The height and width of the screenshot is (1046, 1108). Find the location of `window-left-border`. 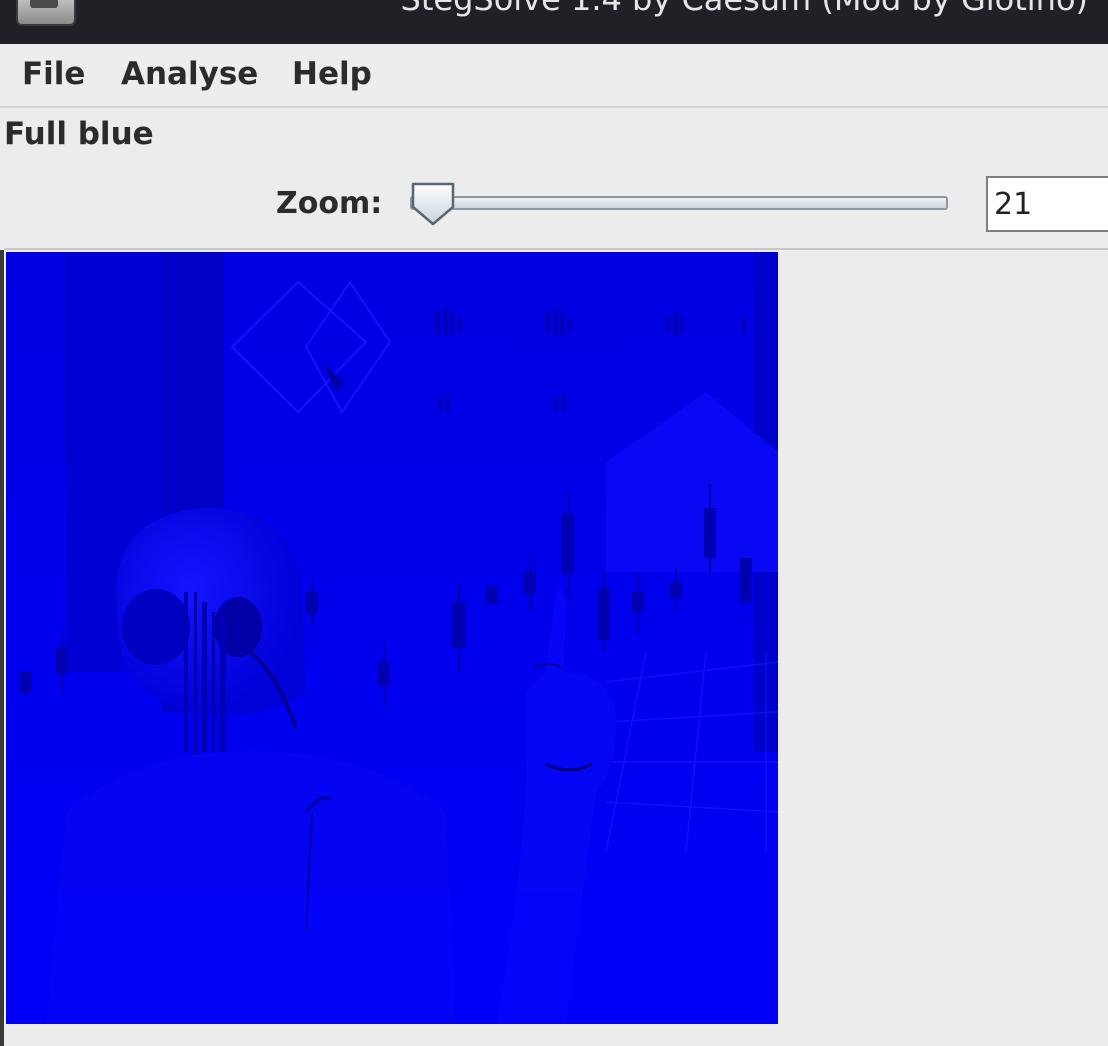

window-left-border is located at coordinates (2, 648).